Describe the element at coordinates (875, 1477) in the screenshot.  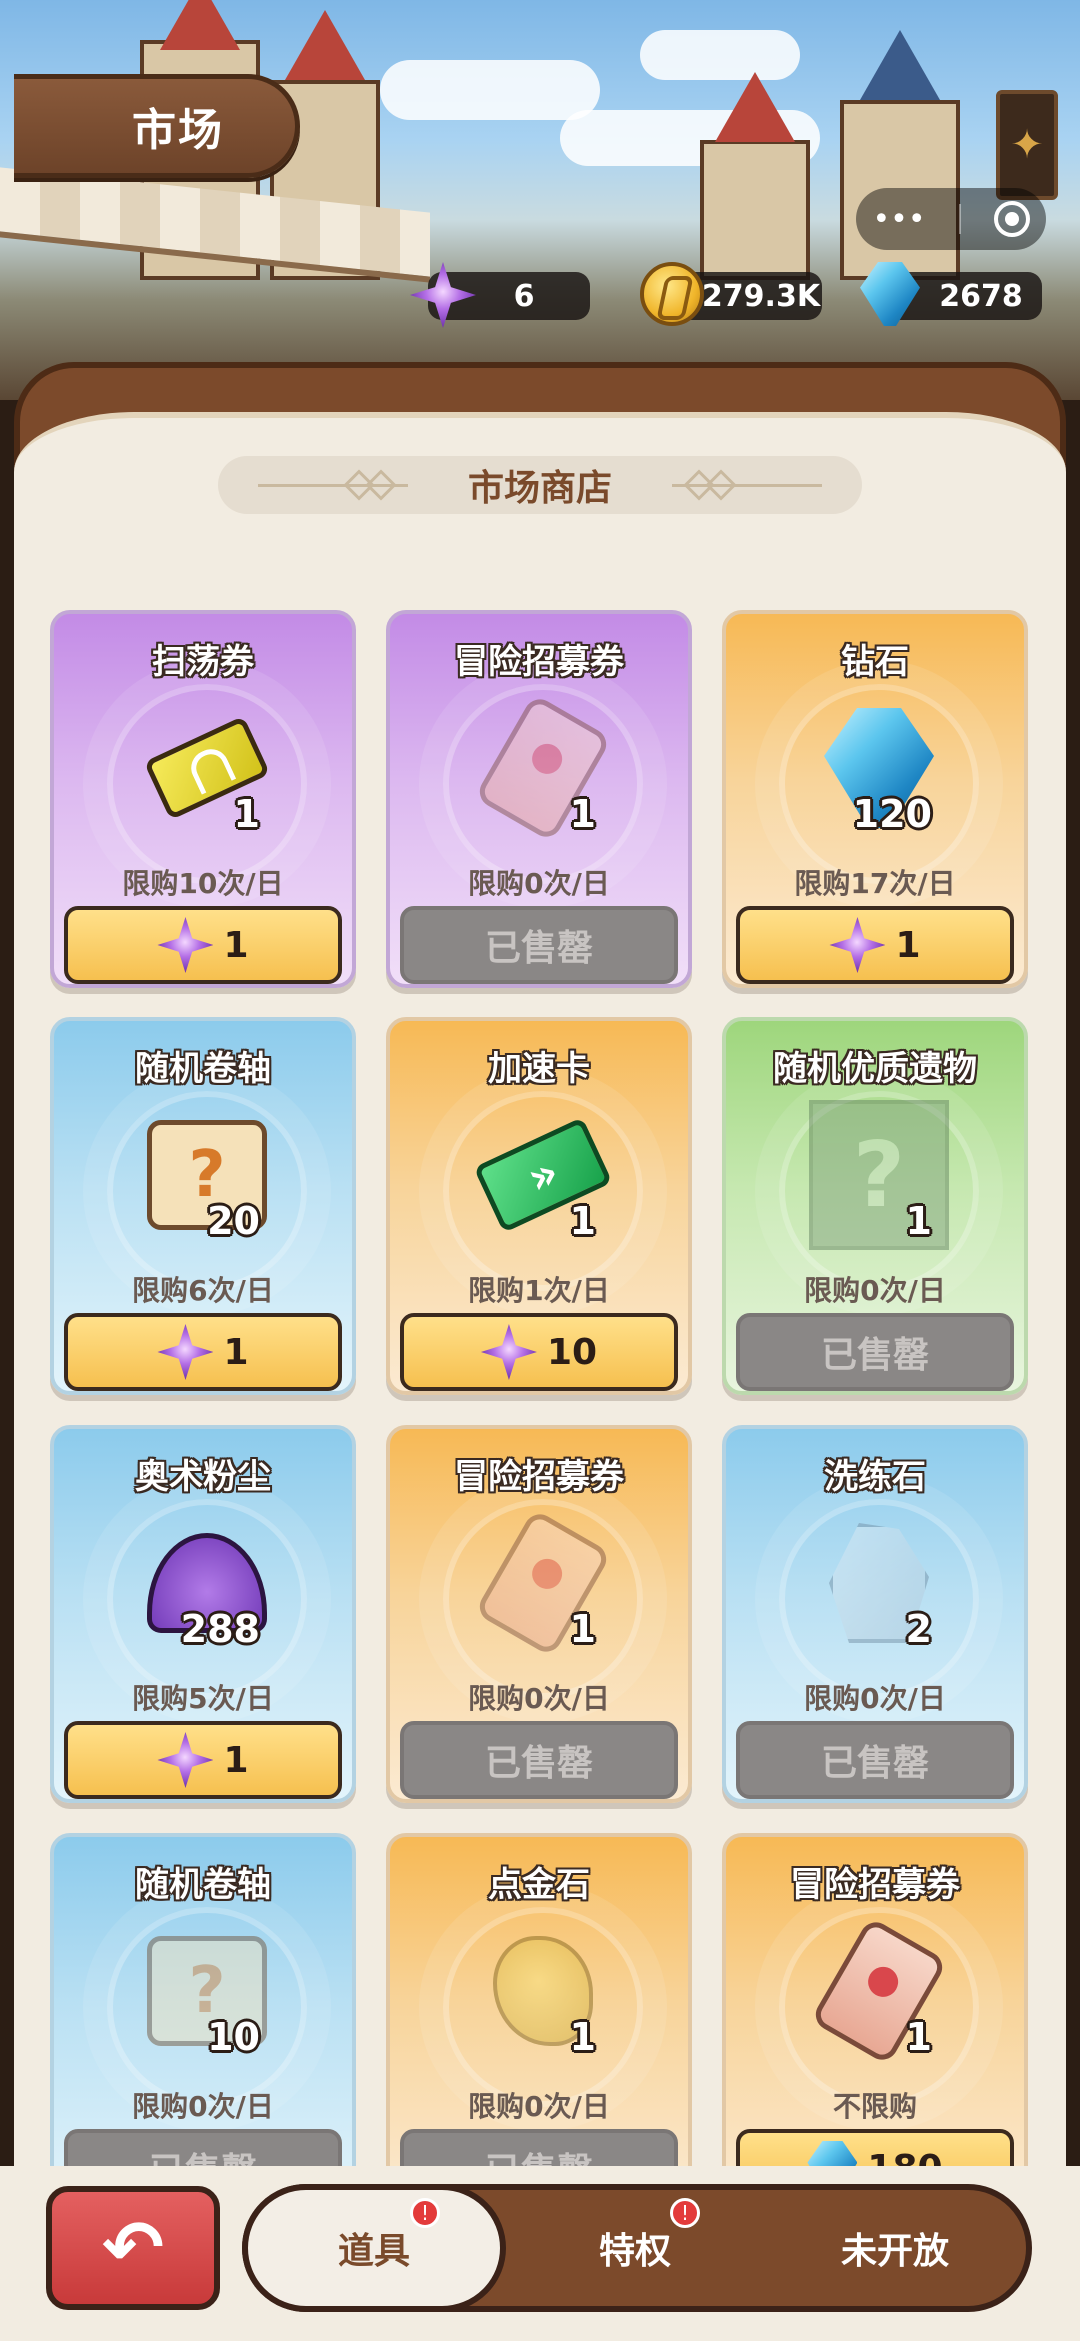
I see `item-name: 洗练石` at that location.